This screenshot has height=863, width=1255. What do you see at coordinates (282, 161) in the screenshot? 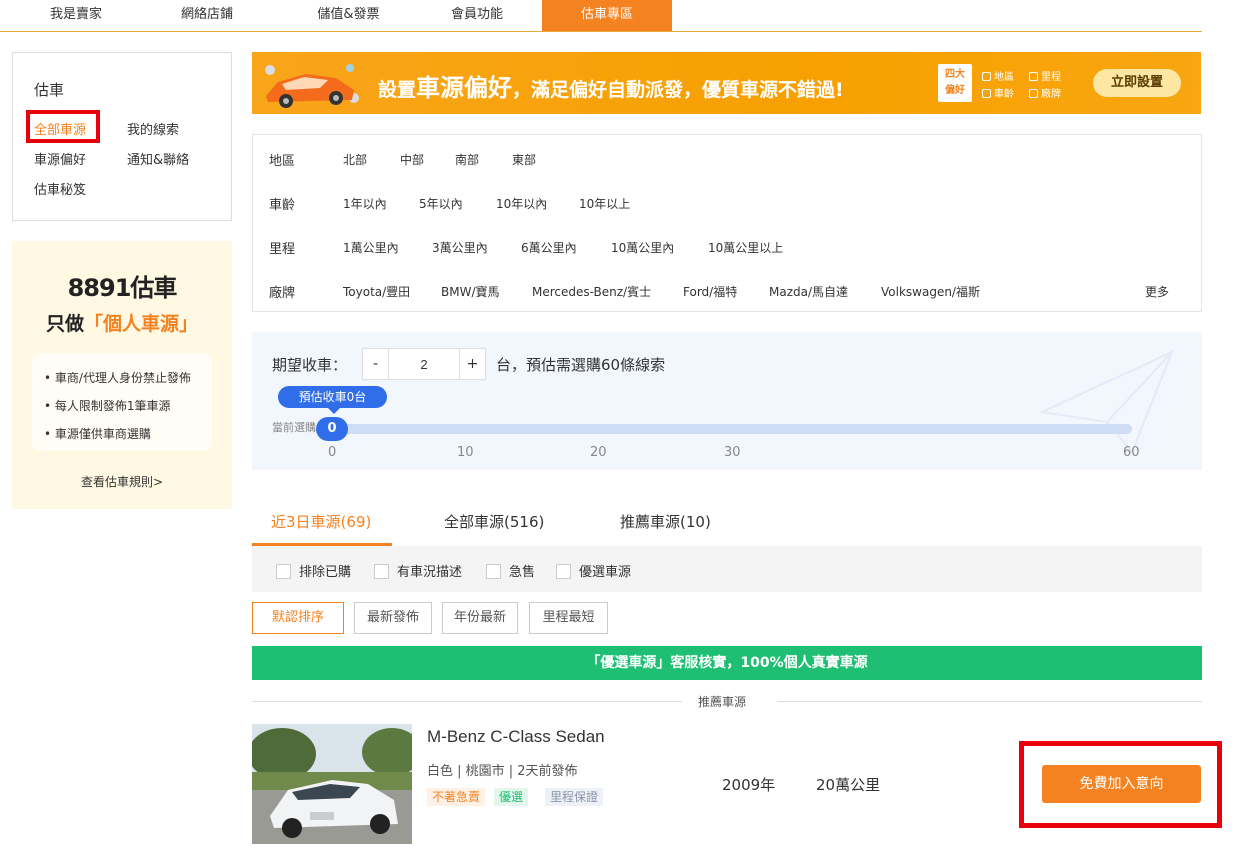
I see `filter-label: 地區` at bounding box center [282, 161].